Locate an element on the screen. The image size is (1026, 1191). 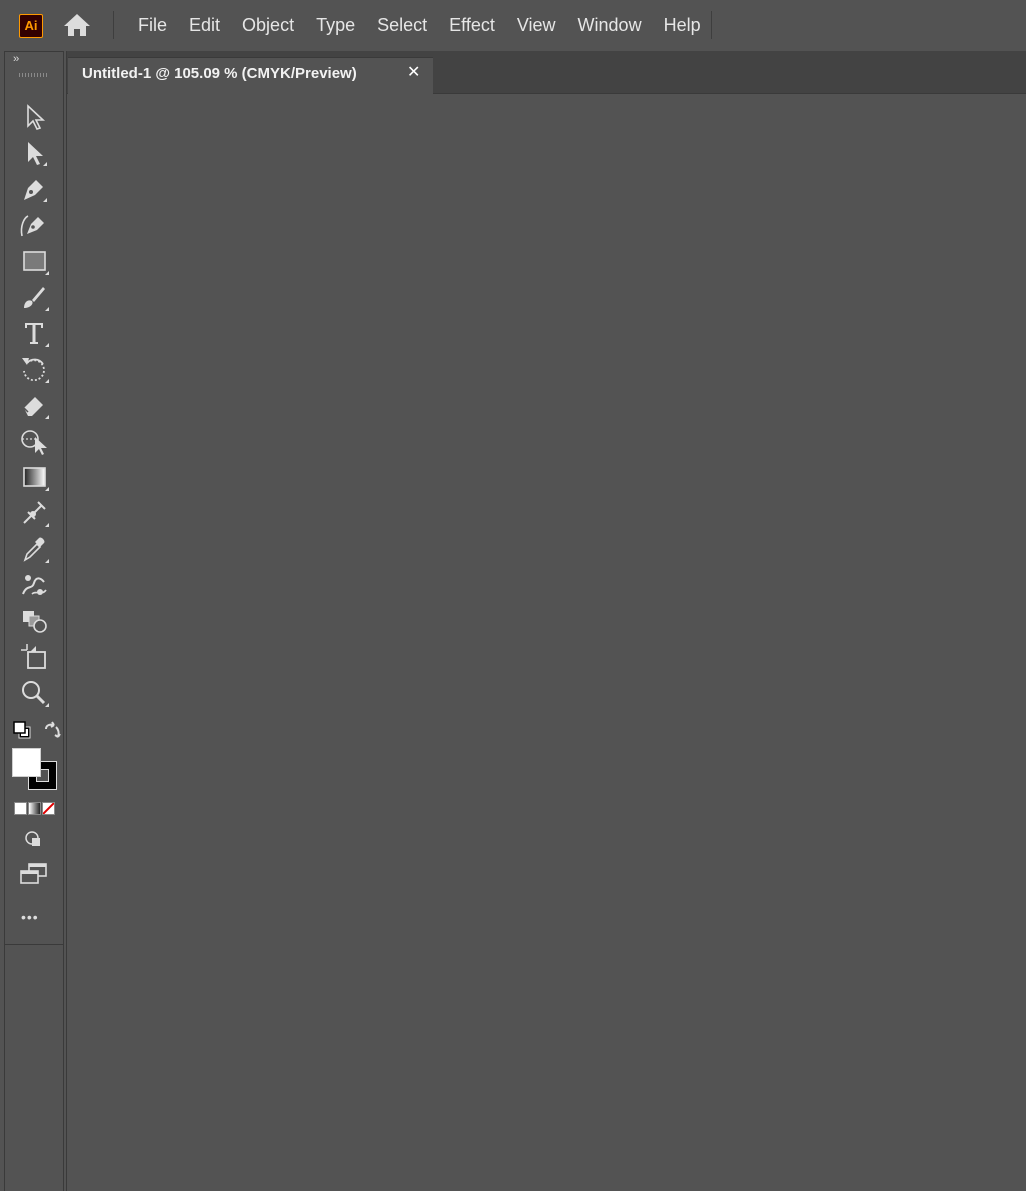
direct-selection-tool is located at coordinates (34, 153).